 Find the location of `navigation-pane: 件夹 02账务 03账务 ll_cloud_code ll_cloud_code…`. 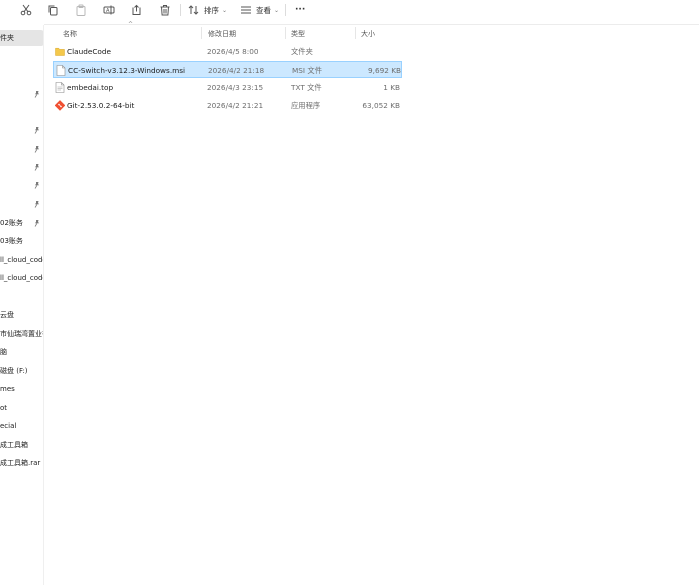

navigation-pane: 件夹 02账务 03账务 ll_cloud_code ll_cloud_code… is located at coordinates (22, 305).